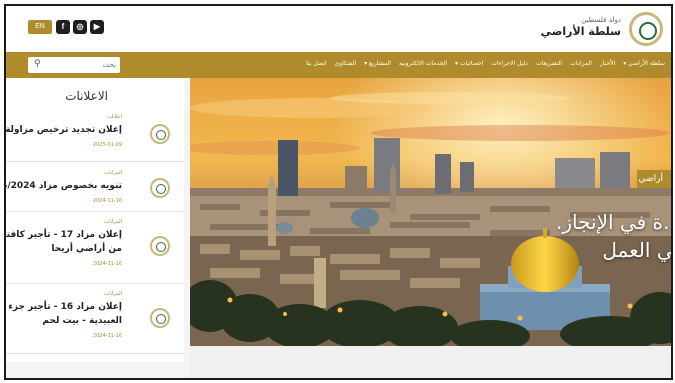  I want to click on language-button: EN, so click(40, 27).